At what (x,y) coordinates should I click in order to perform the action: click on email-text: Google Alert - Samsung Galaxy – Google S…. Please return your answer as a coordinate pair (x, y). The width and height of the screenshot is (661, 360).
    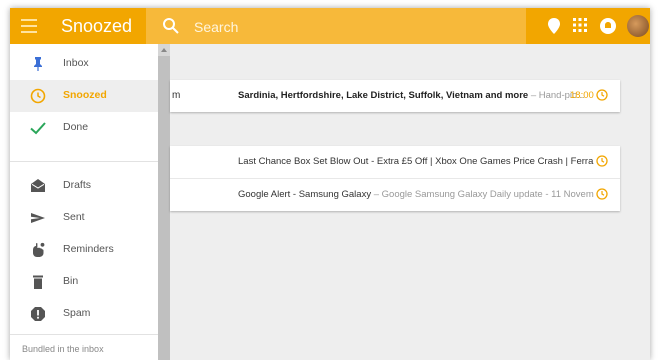
    Looking at the image, I should click on (416, 194).